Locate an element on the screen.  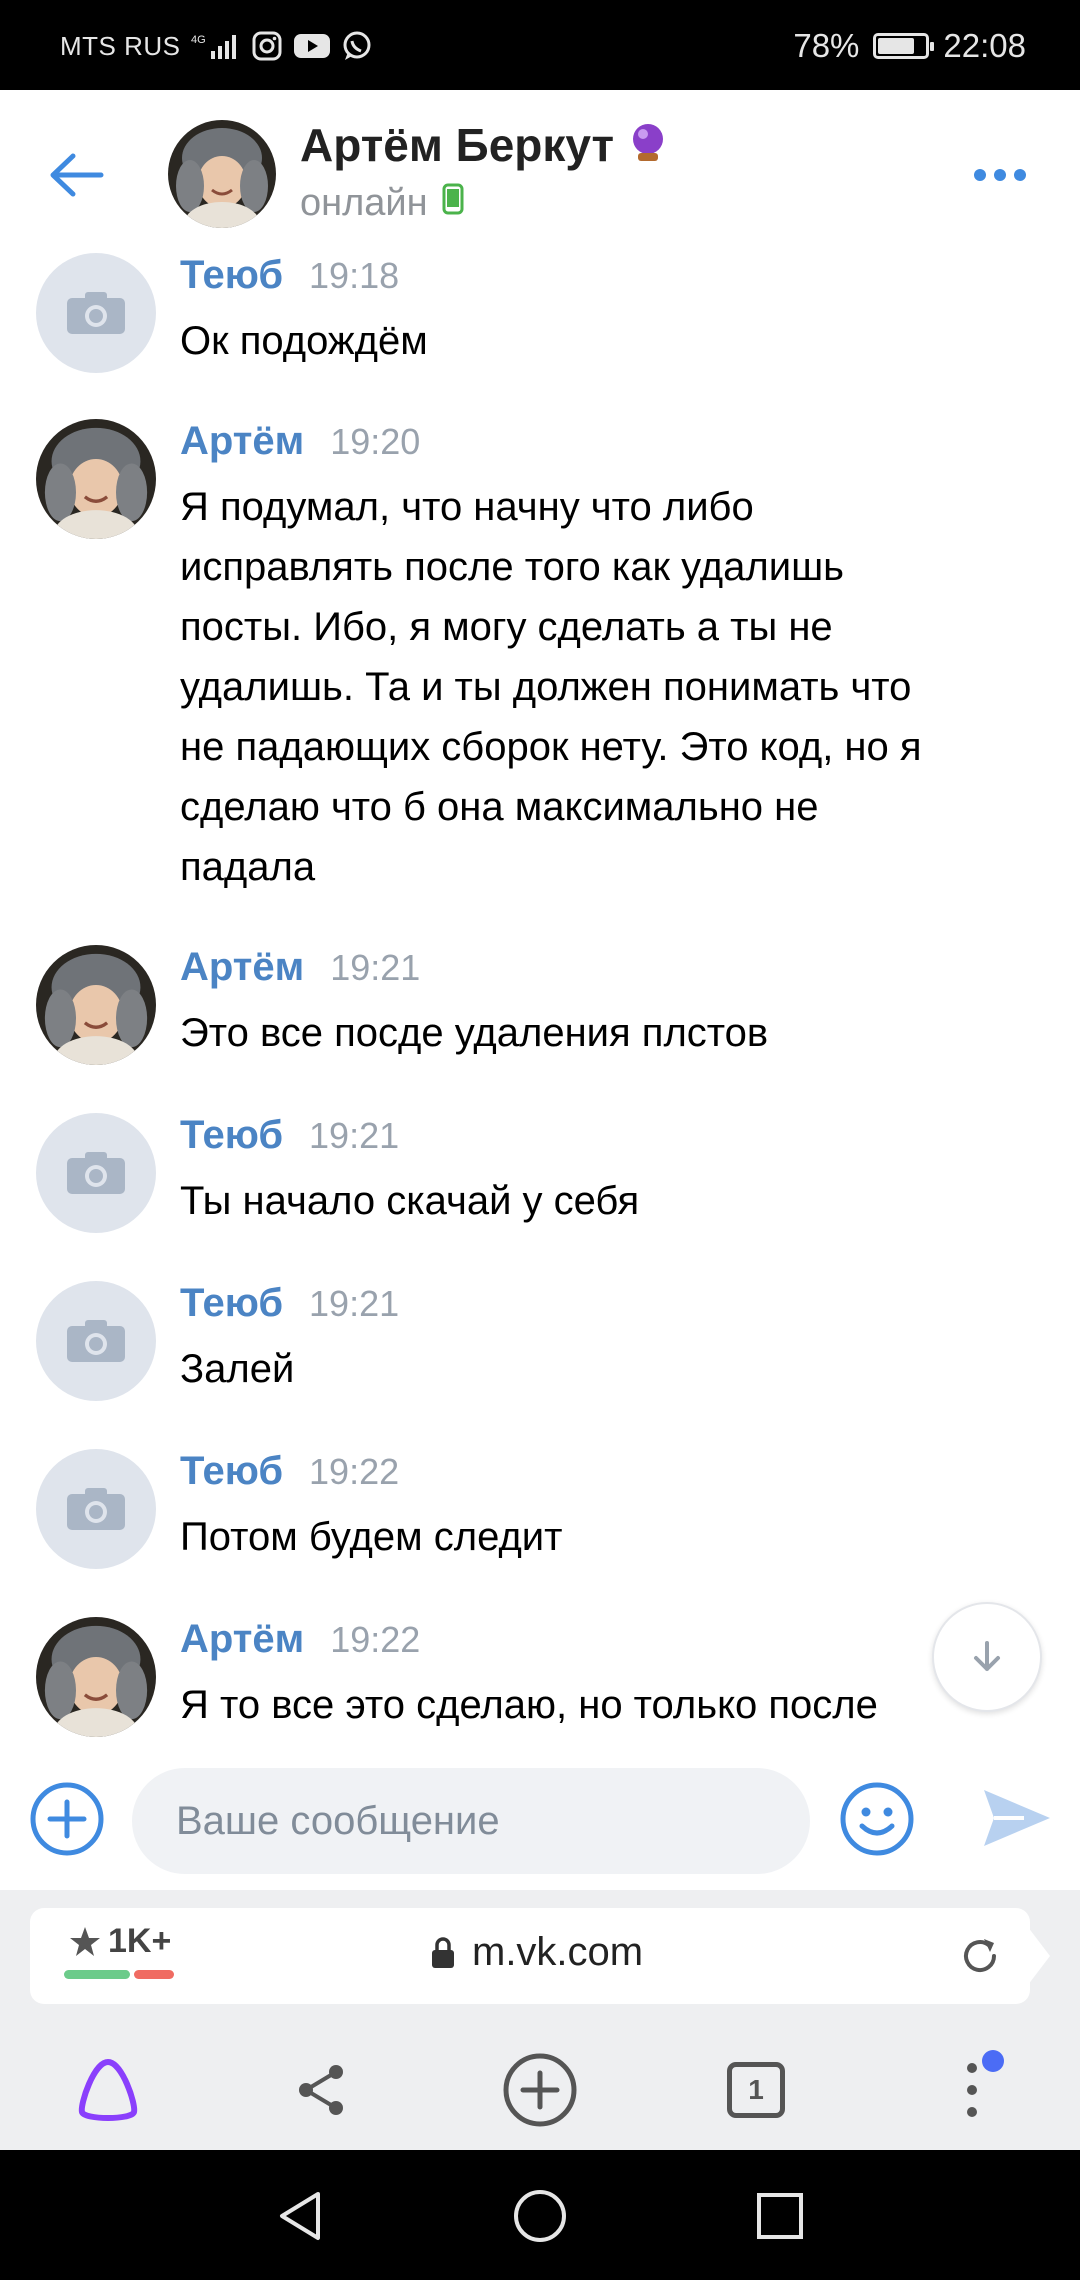
menu-button is located at coordinates (972, 2090).